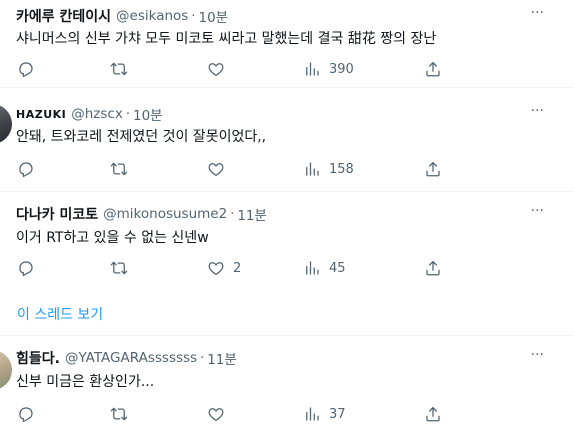 This screenshot has height=431, width=574. Describe the element at coordinates (63, 16) in the screenshot. I see `display-name: 카에루 칸테이시` at that location.